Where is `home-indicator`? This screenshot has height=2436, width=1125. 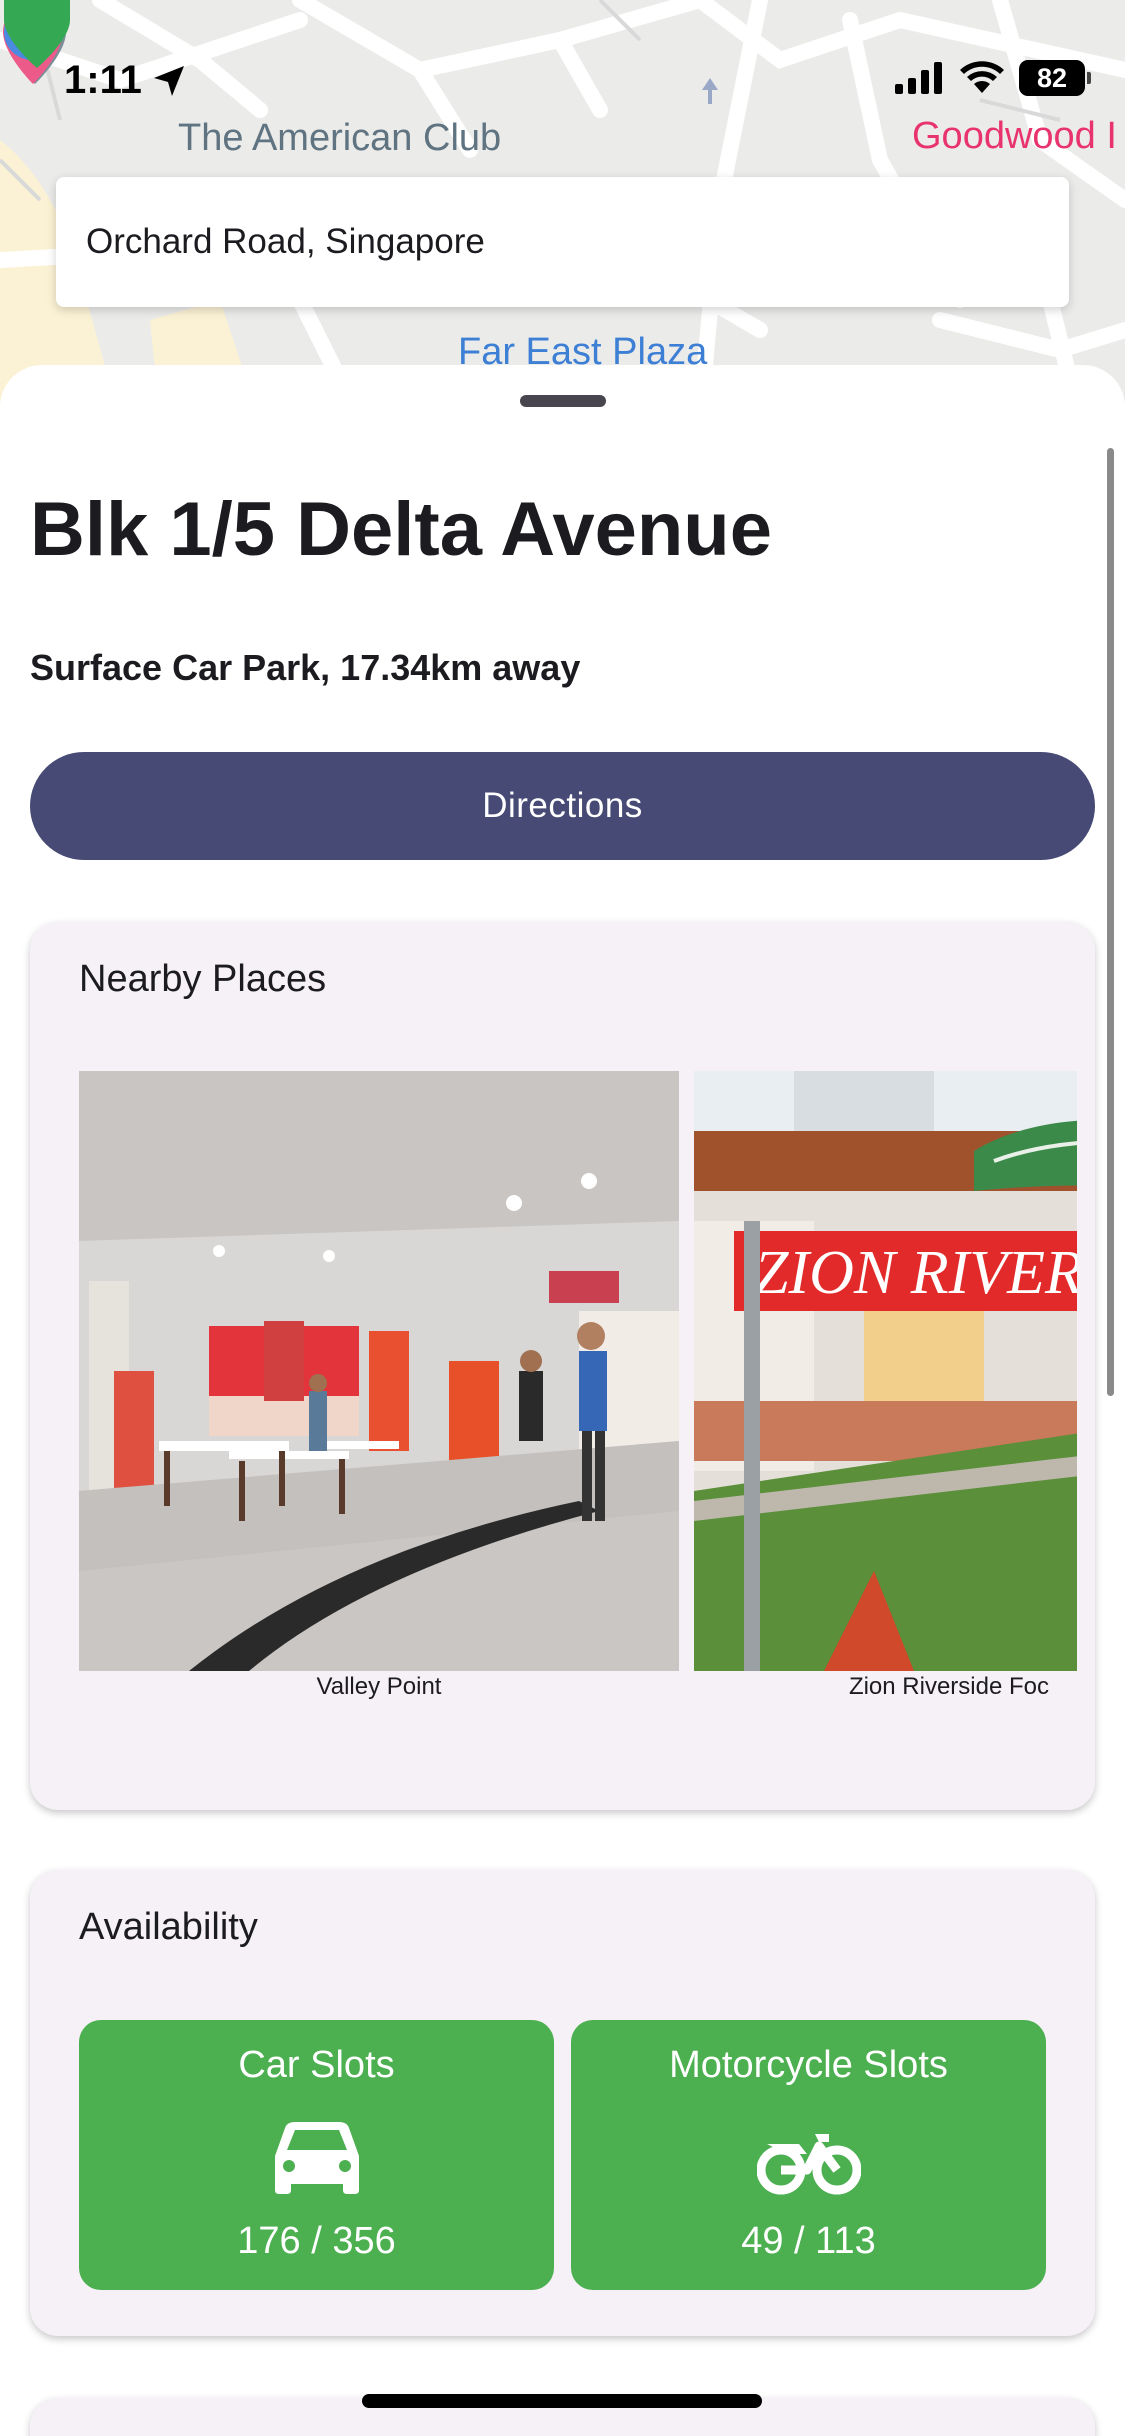 home-indicator is located at coordinates (562, 2401).